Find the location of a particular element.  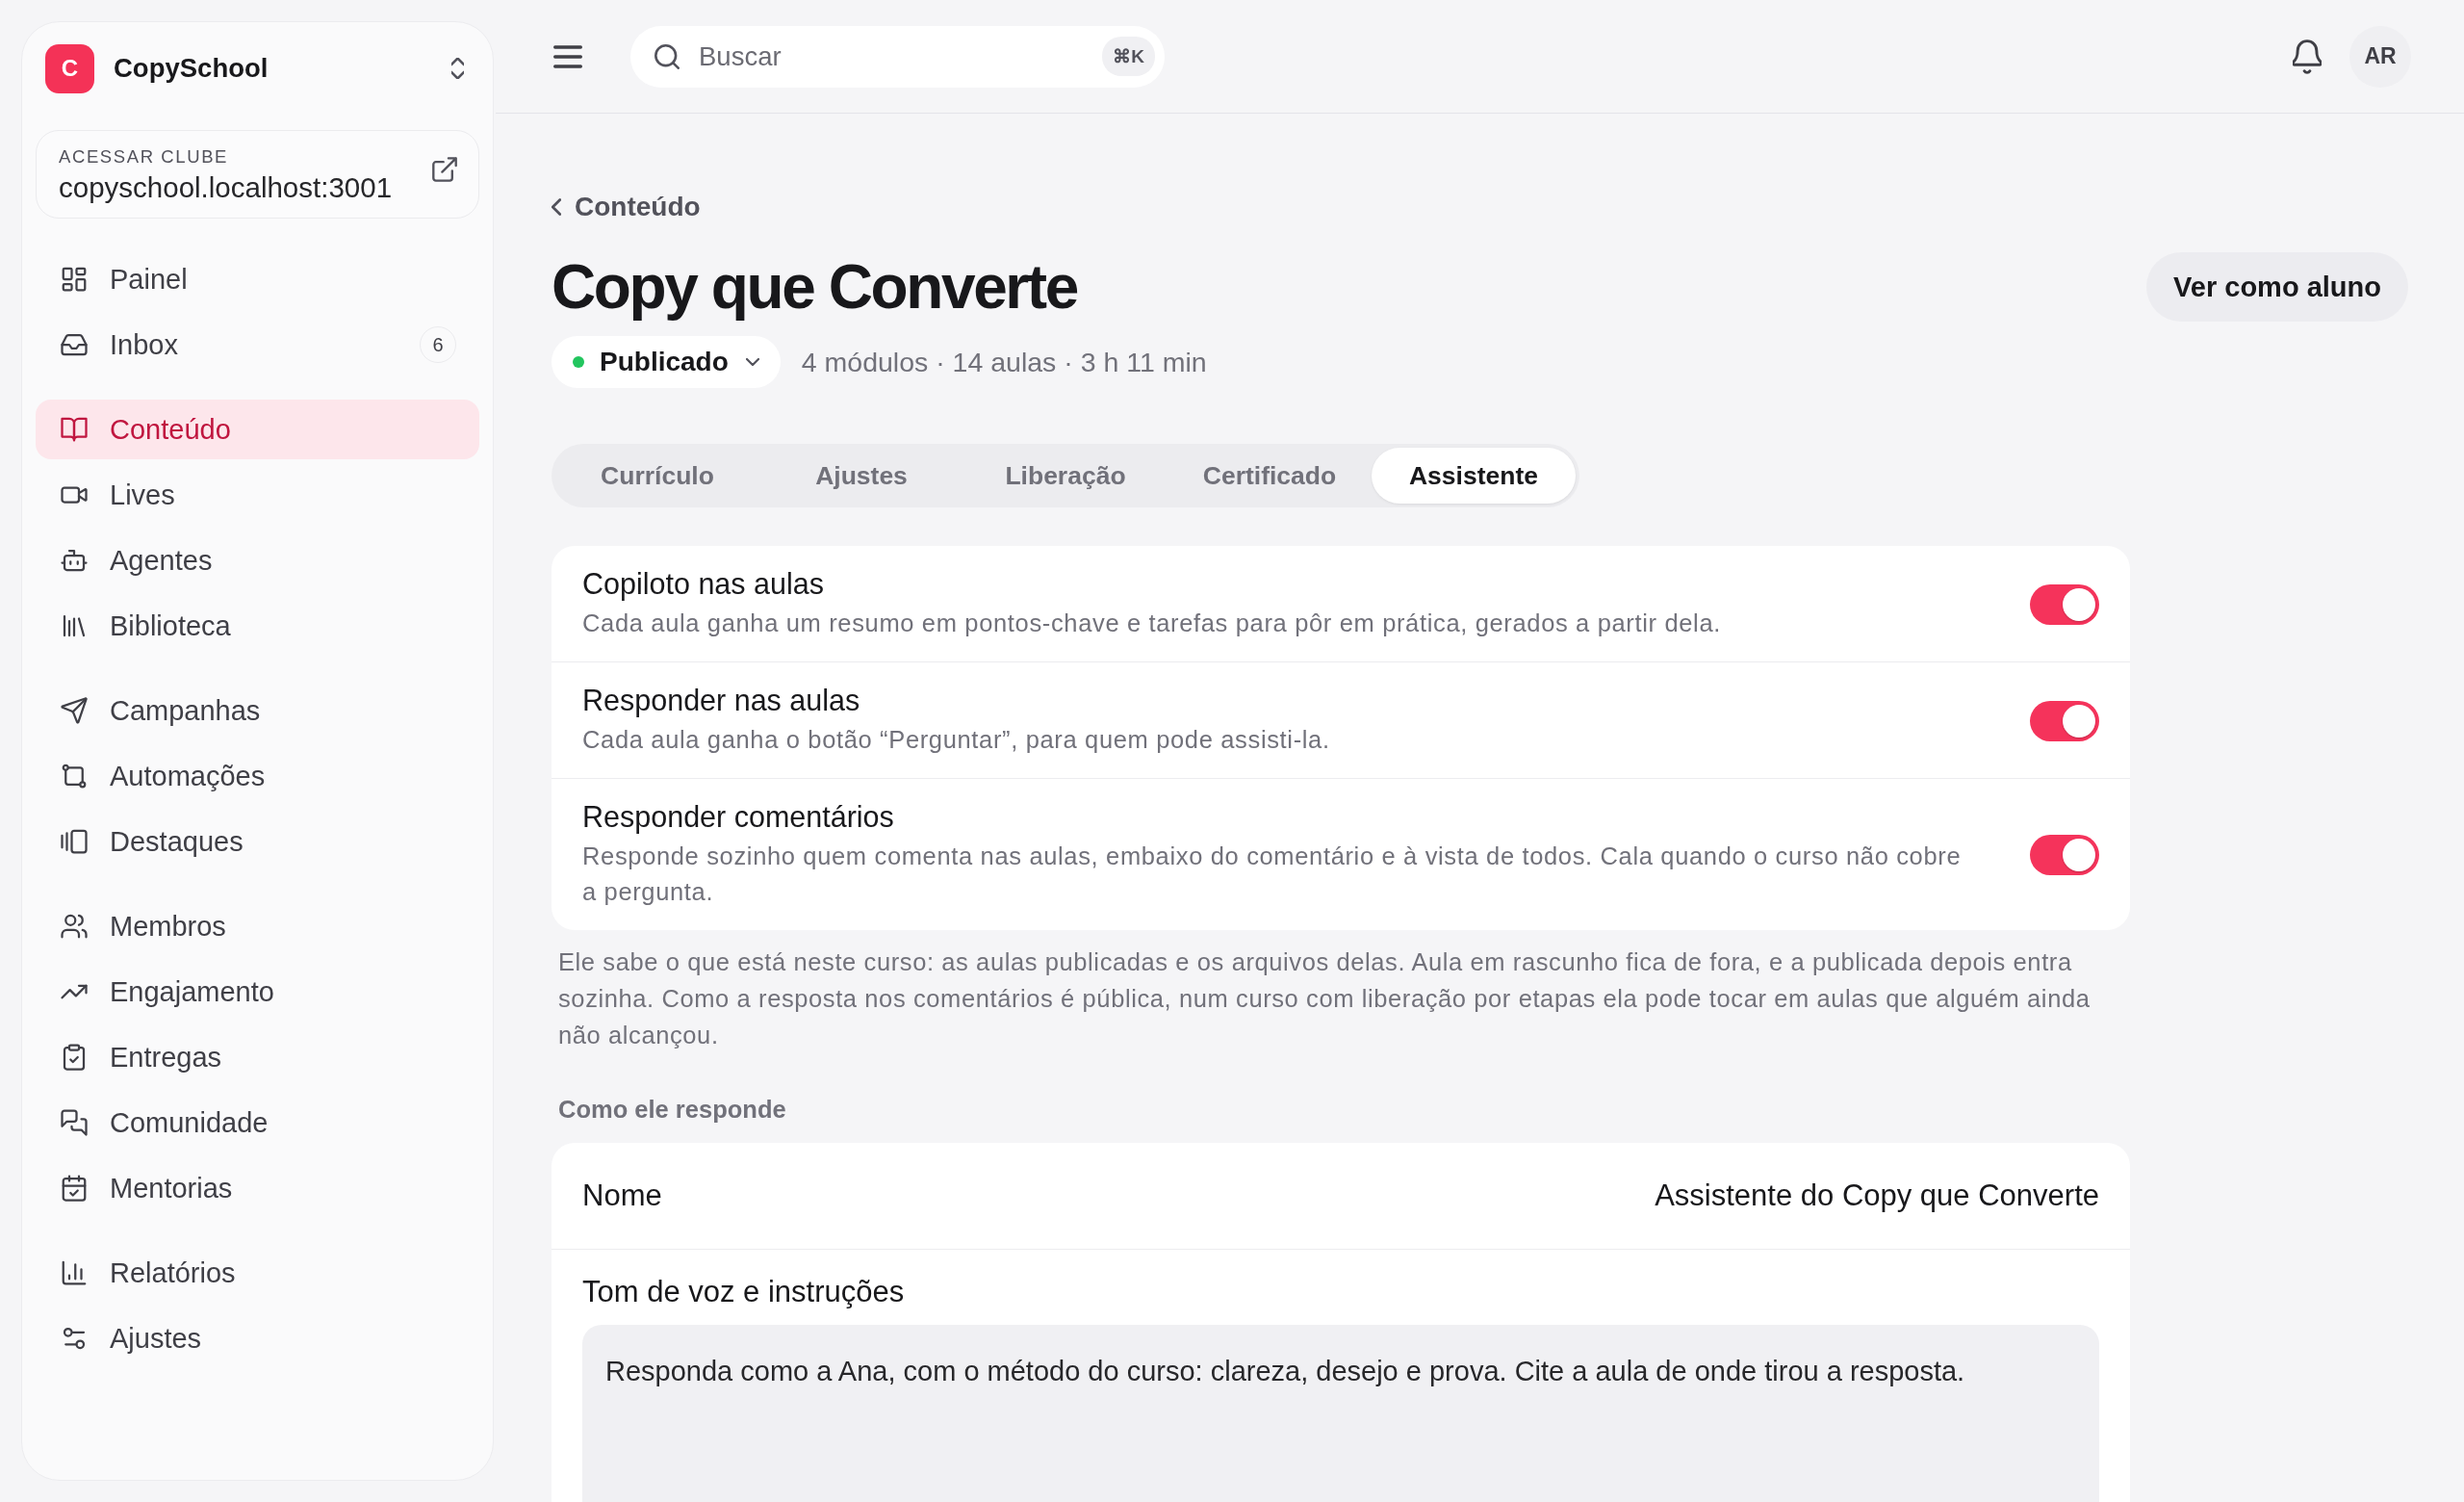

sidebar-item: Comunidade is located at coordinates (257, 1122).